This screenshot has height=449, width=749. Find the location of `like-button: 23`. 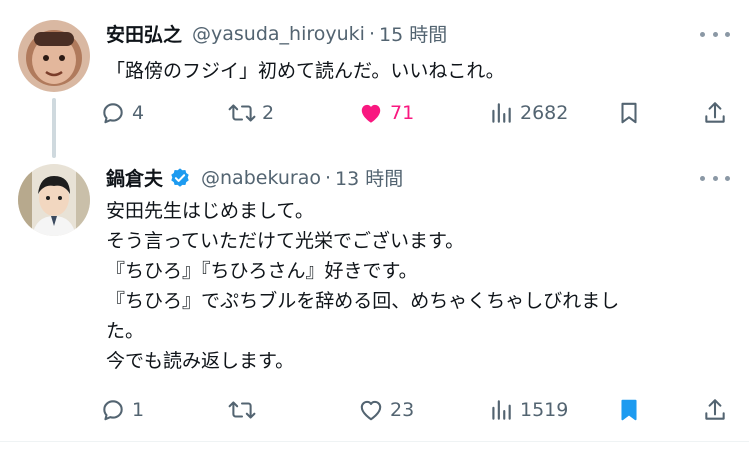

like-button: 23 is located at coordinates (386, 410).